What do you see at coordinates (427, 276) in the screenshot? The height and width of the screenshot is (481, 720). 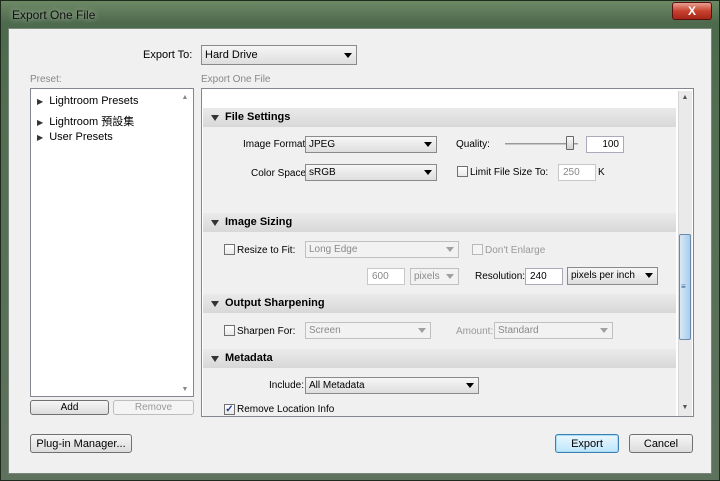 I see `size-unit-value: pixels` at bounding box center [427, 276].